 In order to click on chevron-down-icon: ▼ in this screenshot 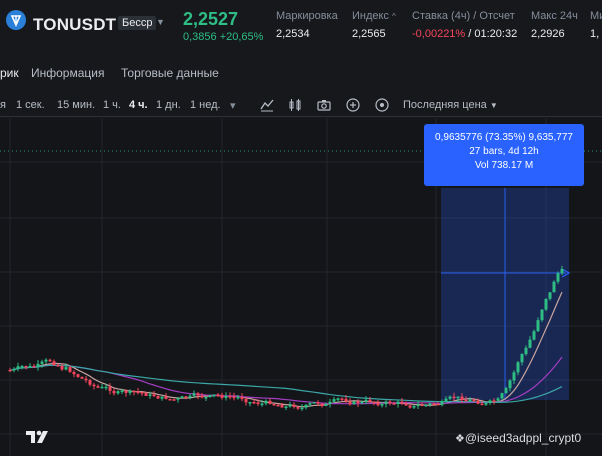, I will do `click(493, 105)`.